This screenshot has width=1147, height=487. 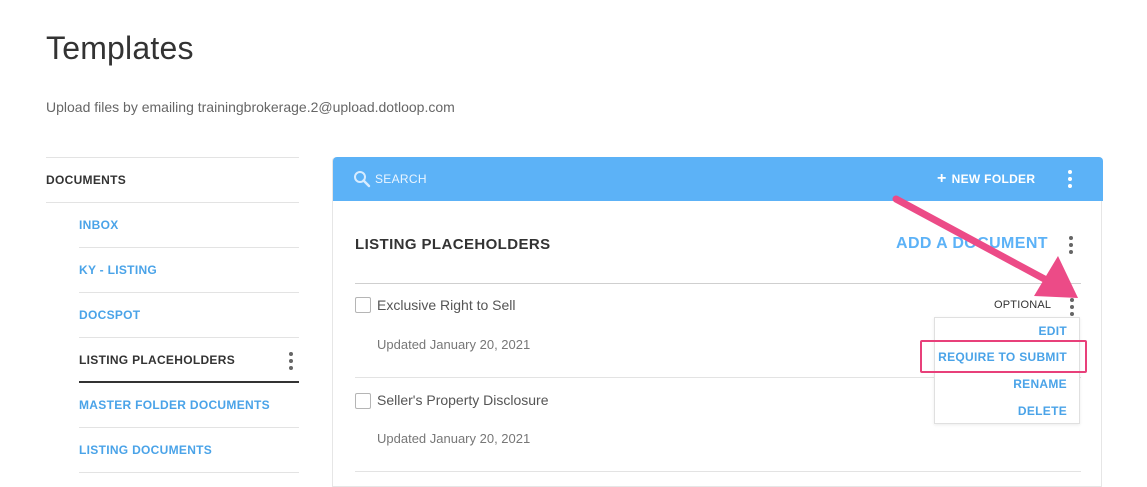 I want to click on document-name: Seller's Property Disclosure, so click(x=463, y=400).